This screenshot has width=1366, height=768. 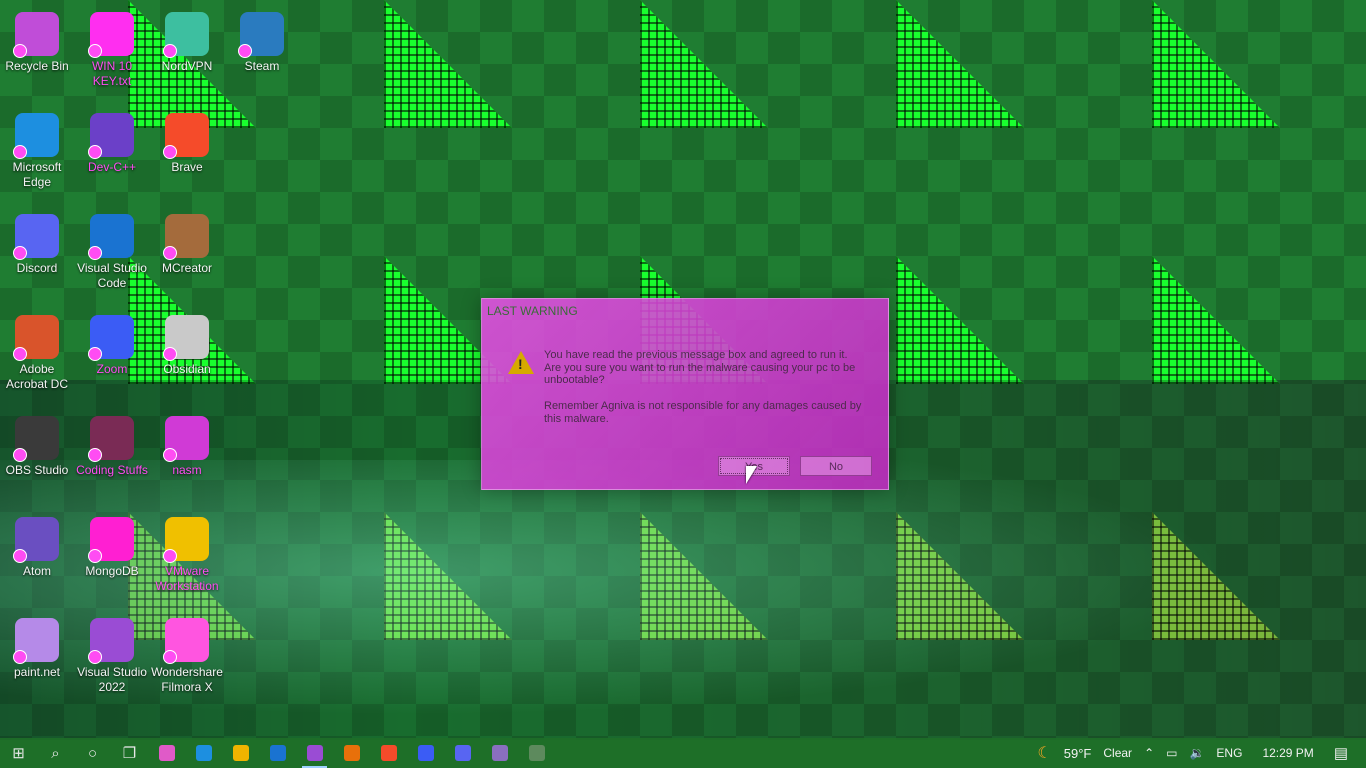 I want to click on notification-icon: ▤, so click(x=1347, y=753).